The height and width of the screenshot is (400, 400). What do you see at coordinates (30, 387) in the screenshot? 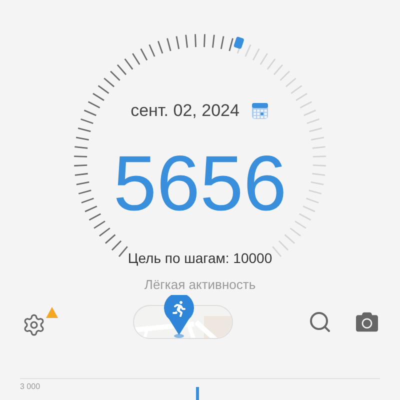
I see `axis-label: 3 000` at bounding box center [30, 387].